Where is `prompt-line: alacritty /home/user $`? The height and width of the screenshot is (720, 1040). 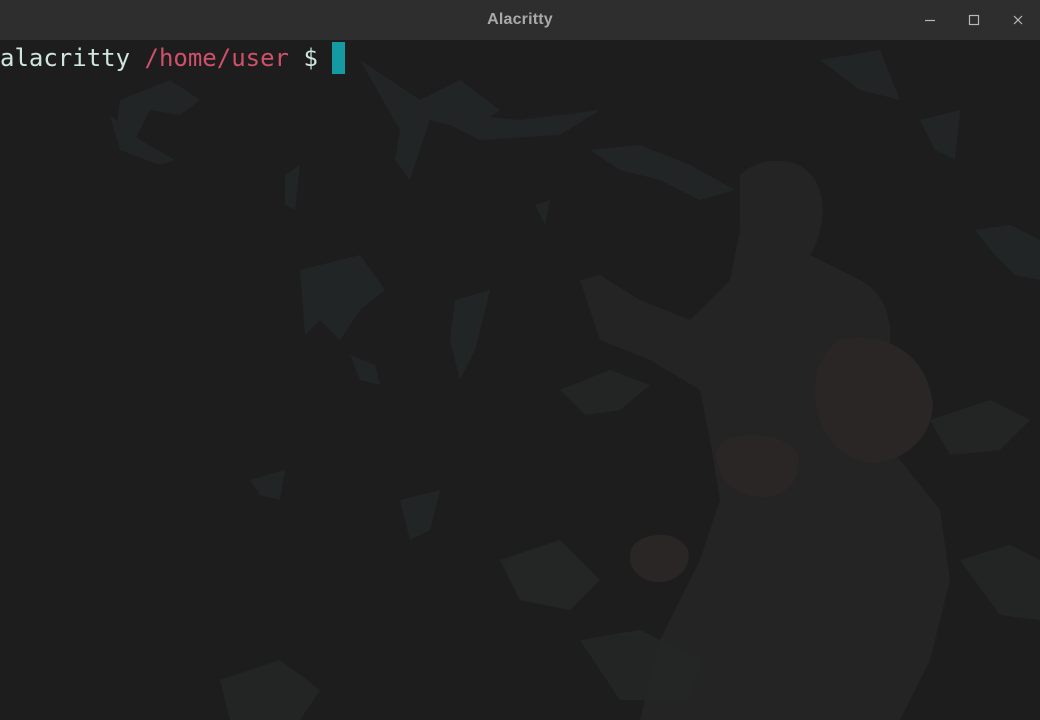
prompt-line: alacritty /home/user $ is located at coordinates (173, 58).